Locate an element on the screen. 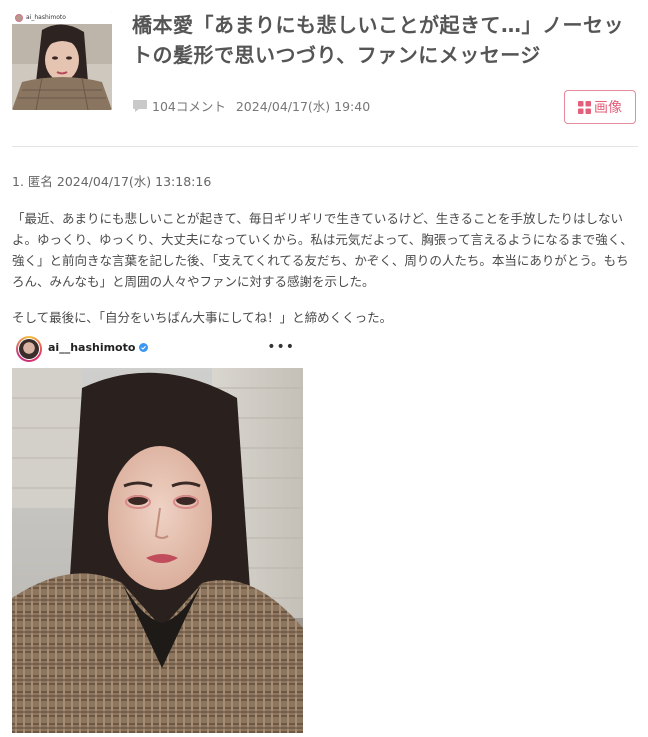 This screenshot has height=737, width=648. image-button: 画像 is located at coordinates (600, 107).